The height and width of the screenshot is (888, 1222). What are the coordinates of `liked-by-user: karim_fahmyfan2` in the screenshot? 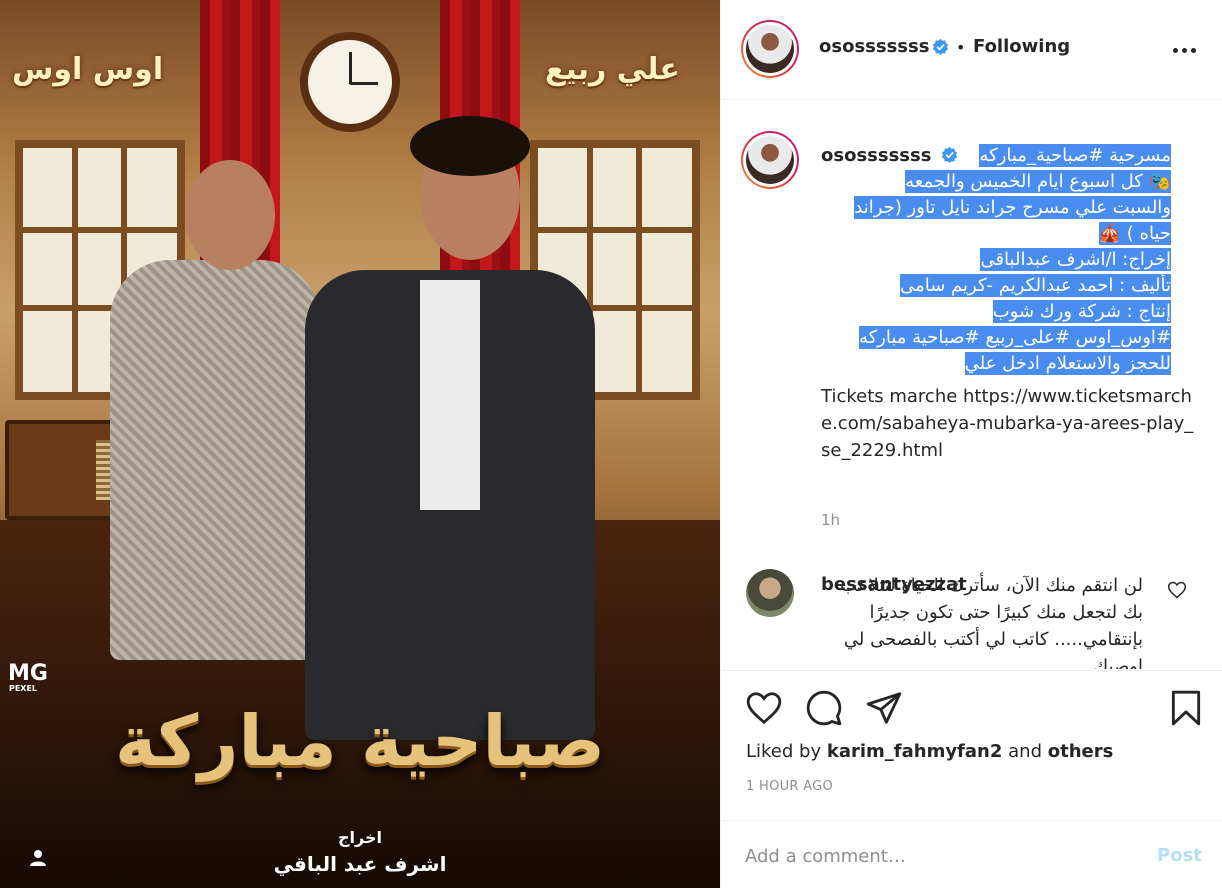 It's located at (915, 751).